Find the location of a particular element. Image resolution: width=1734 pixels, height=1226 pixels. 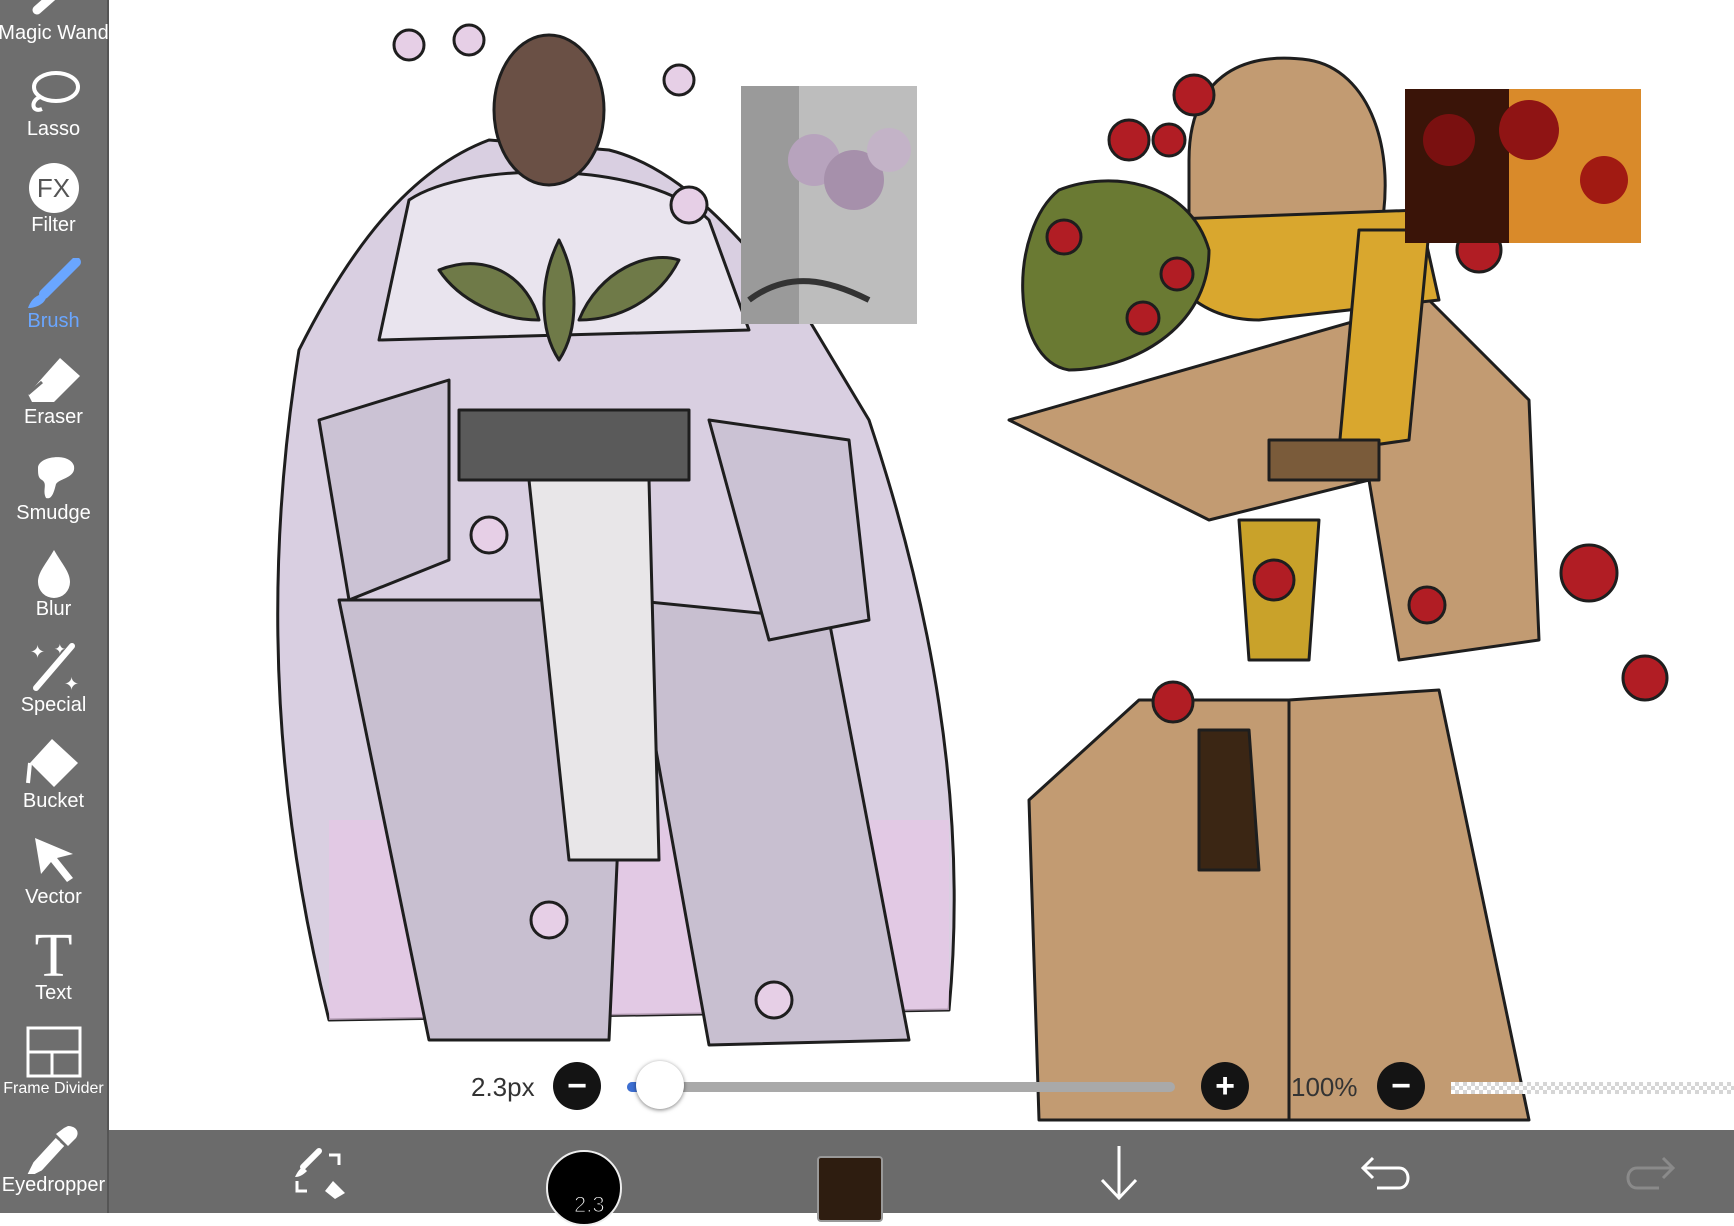

arrow-down-icon is located at coordinates (1119, 1172).